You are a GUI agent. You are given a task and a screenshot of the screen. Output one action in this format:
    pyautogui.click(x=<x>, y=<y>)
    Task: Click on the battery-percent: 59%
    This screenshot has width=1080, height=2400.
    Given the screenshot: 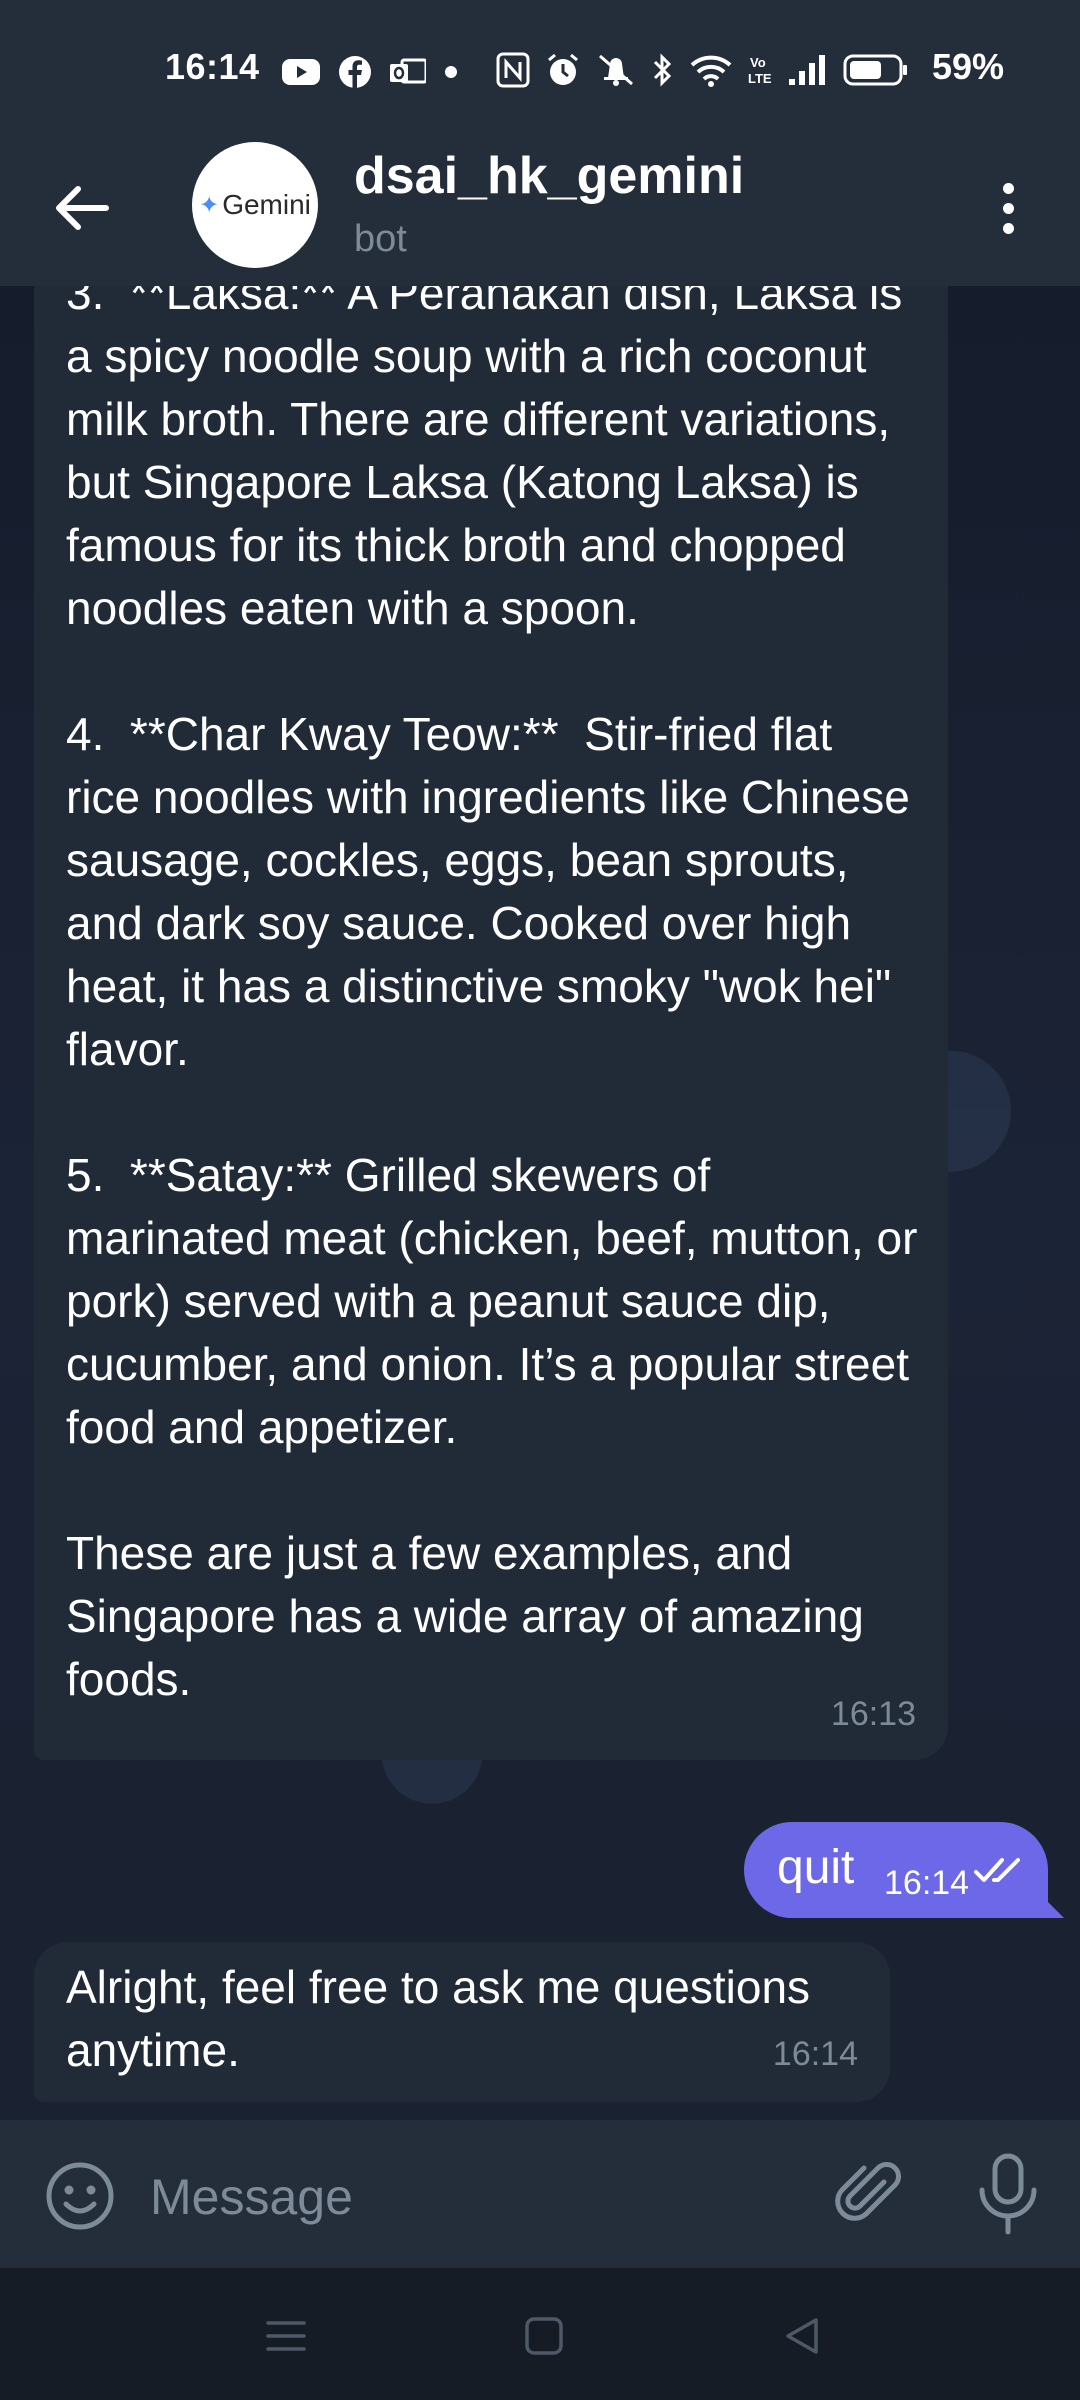 What is the action you would take?
    pyautogui.click(x=968, y=66)
    